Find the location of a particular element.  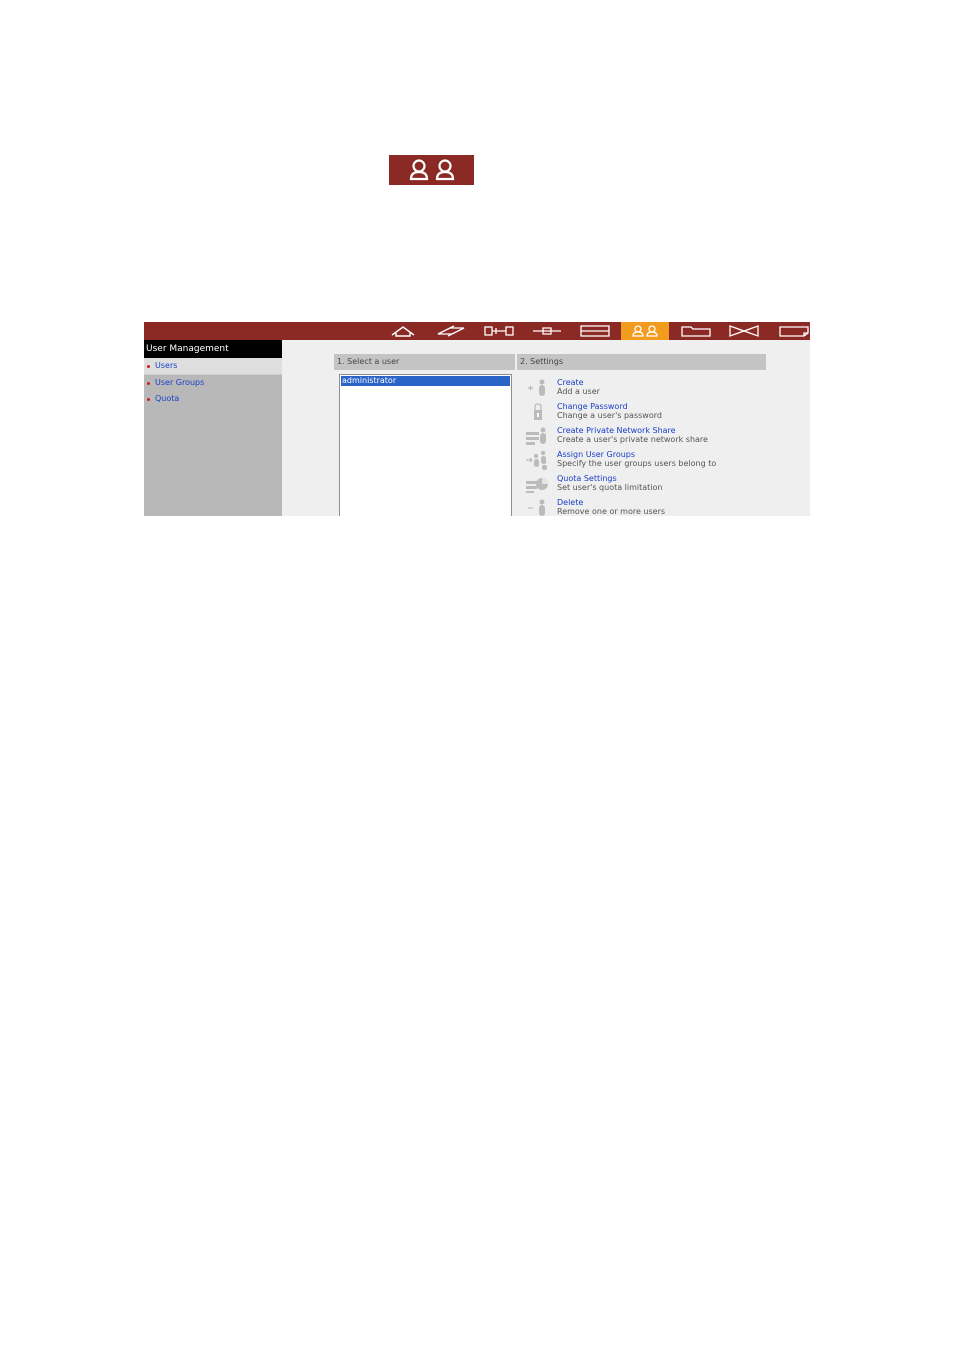

settings-header: 2. Settings is located at coordinates (641, 362).